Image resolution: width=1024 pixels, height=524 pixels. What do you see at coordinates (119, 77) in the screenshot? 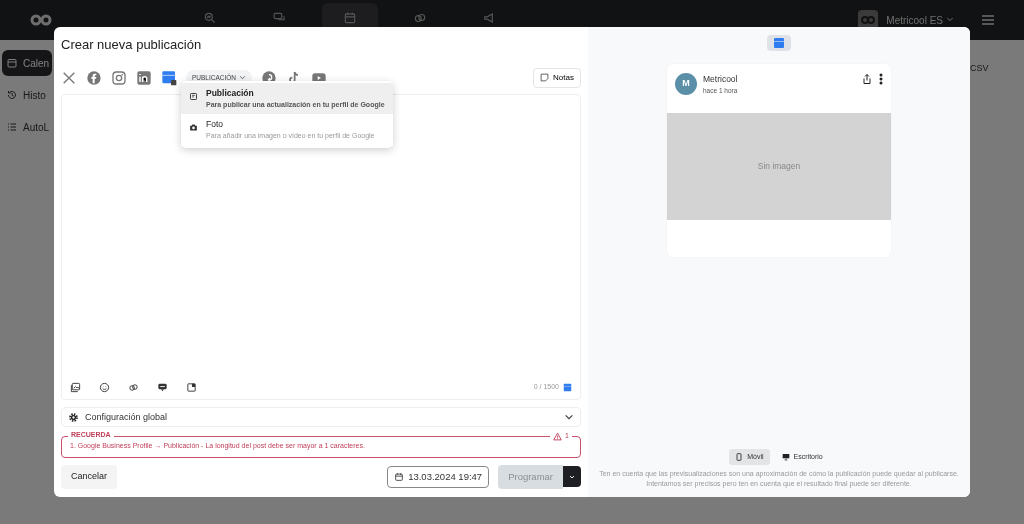
I see `instagram-logo-icon` at bounding box center [119, 77].